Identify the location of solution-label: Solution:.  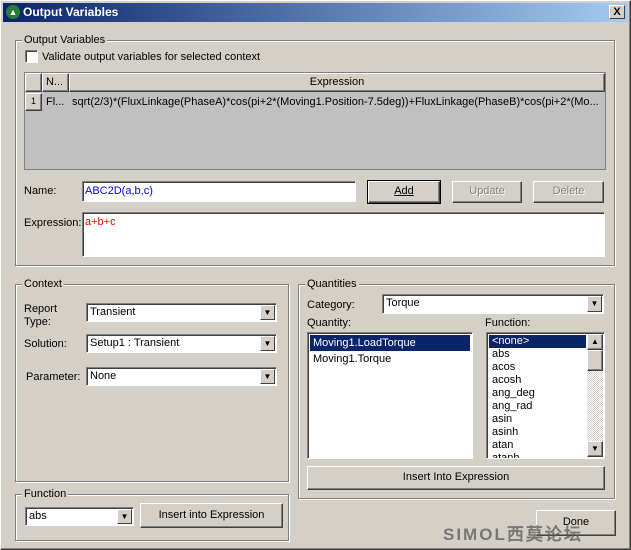
(45, 344).